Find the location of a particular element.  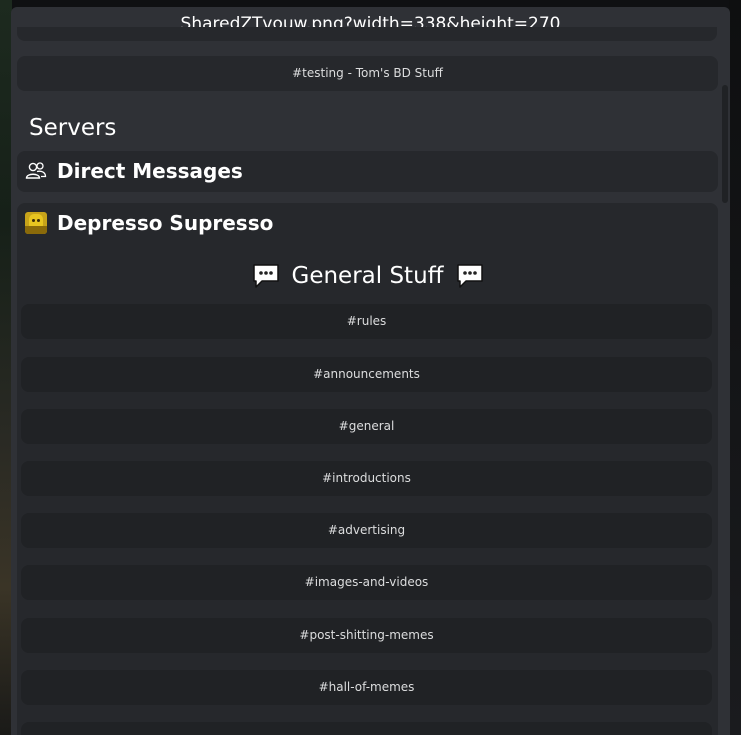

channel-label: #advertising is located at coordinates (366, 530).